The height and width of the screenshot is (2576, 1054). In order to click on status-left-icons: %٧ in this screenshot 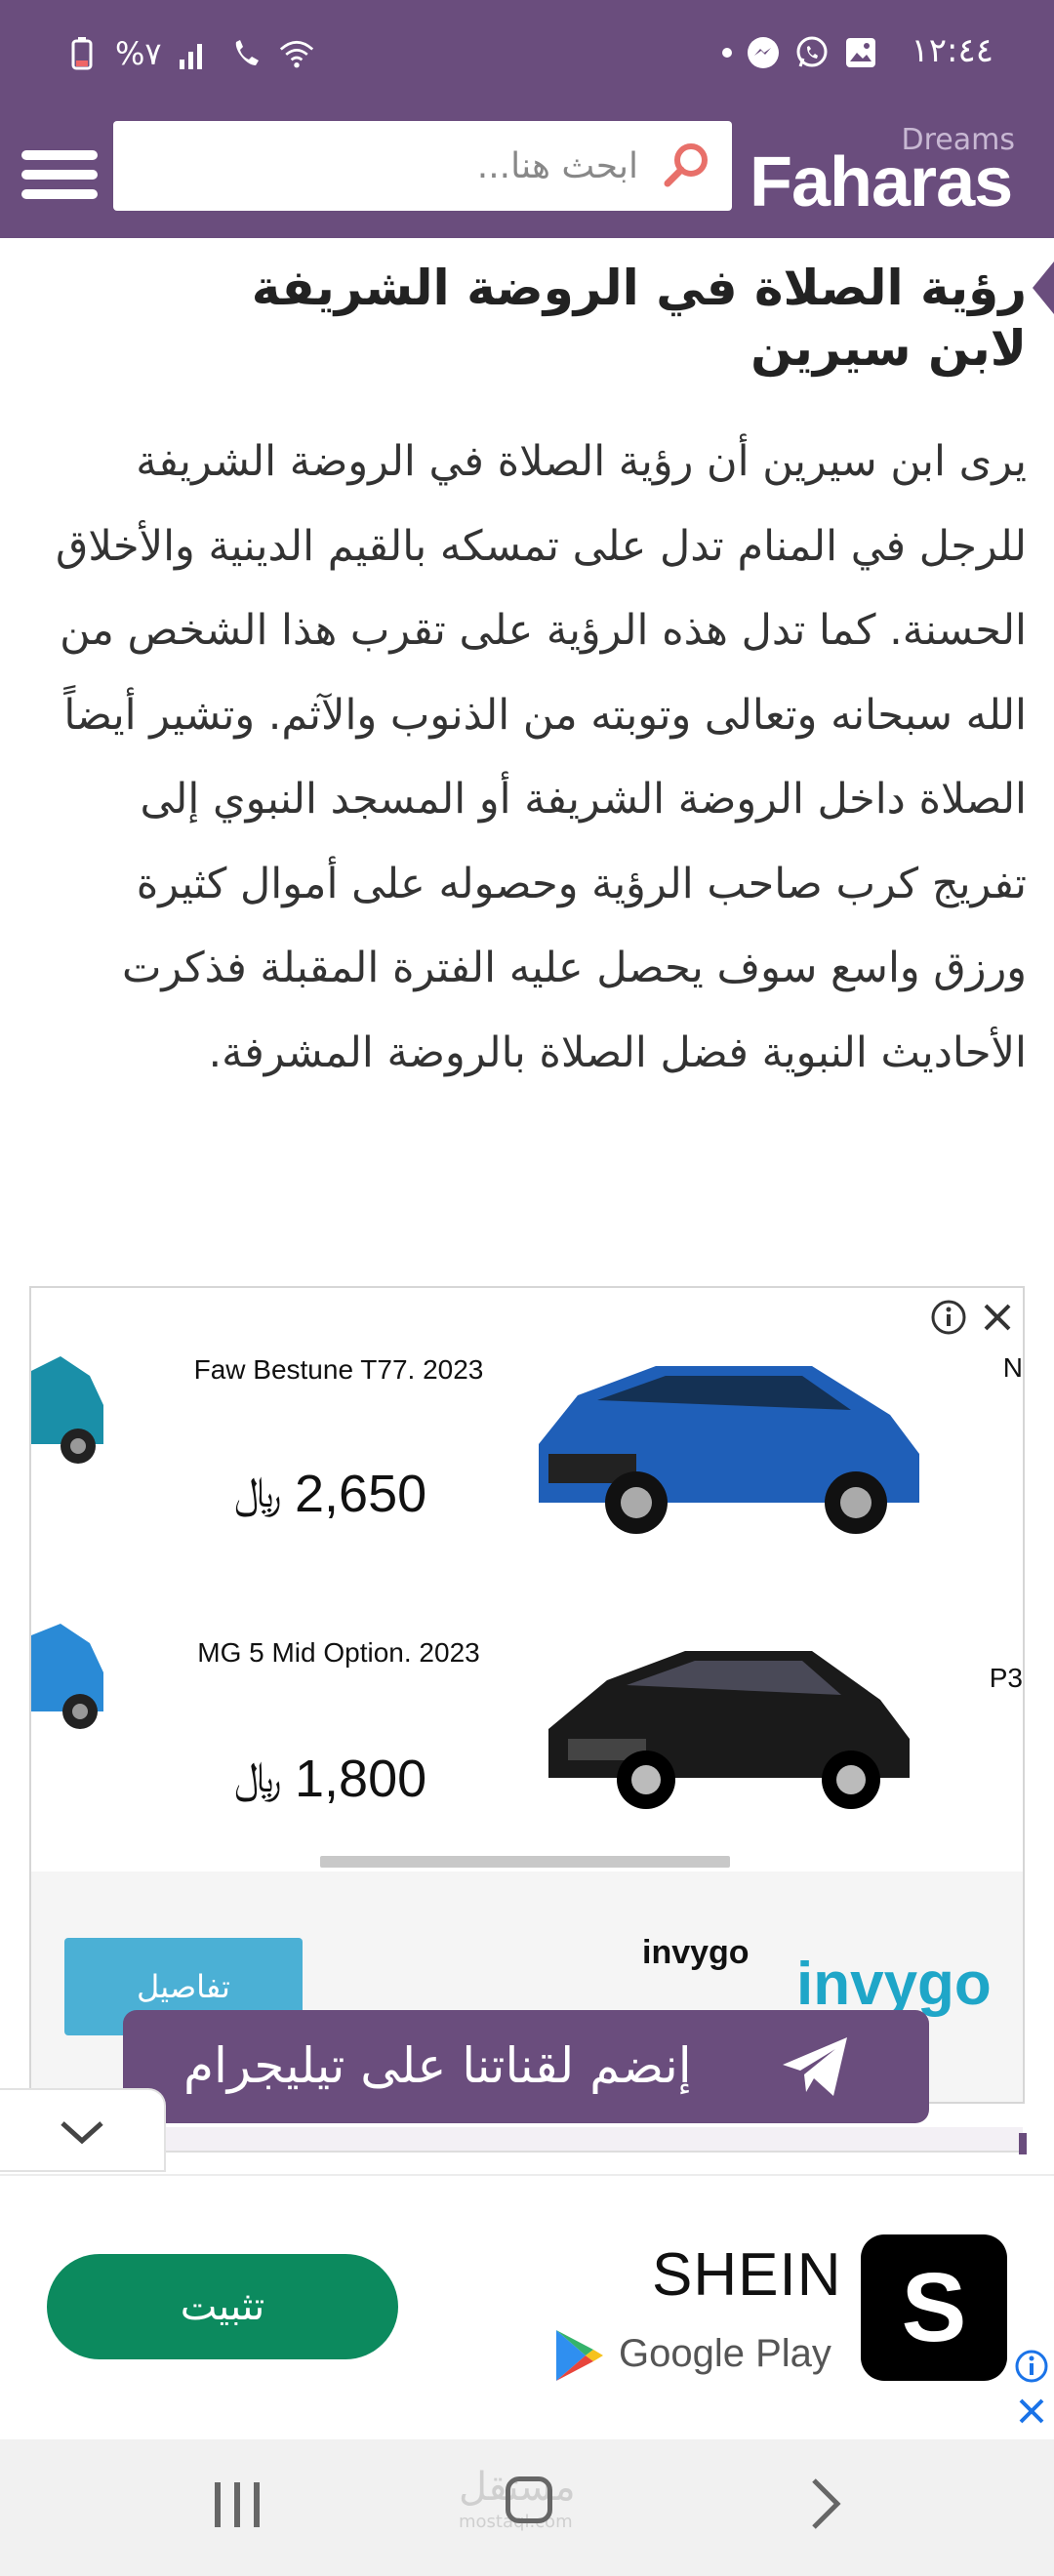, I will do `click(189, 53)`.